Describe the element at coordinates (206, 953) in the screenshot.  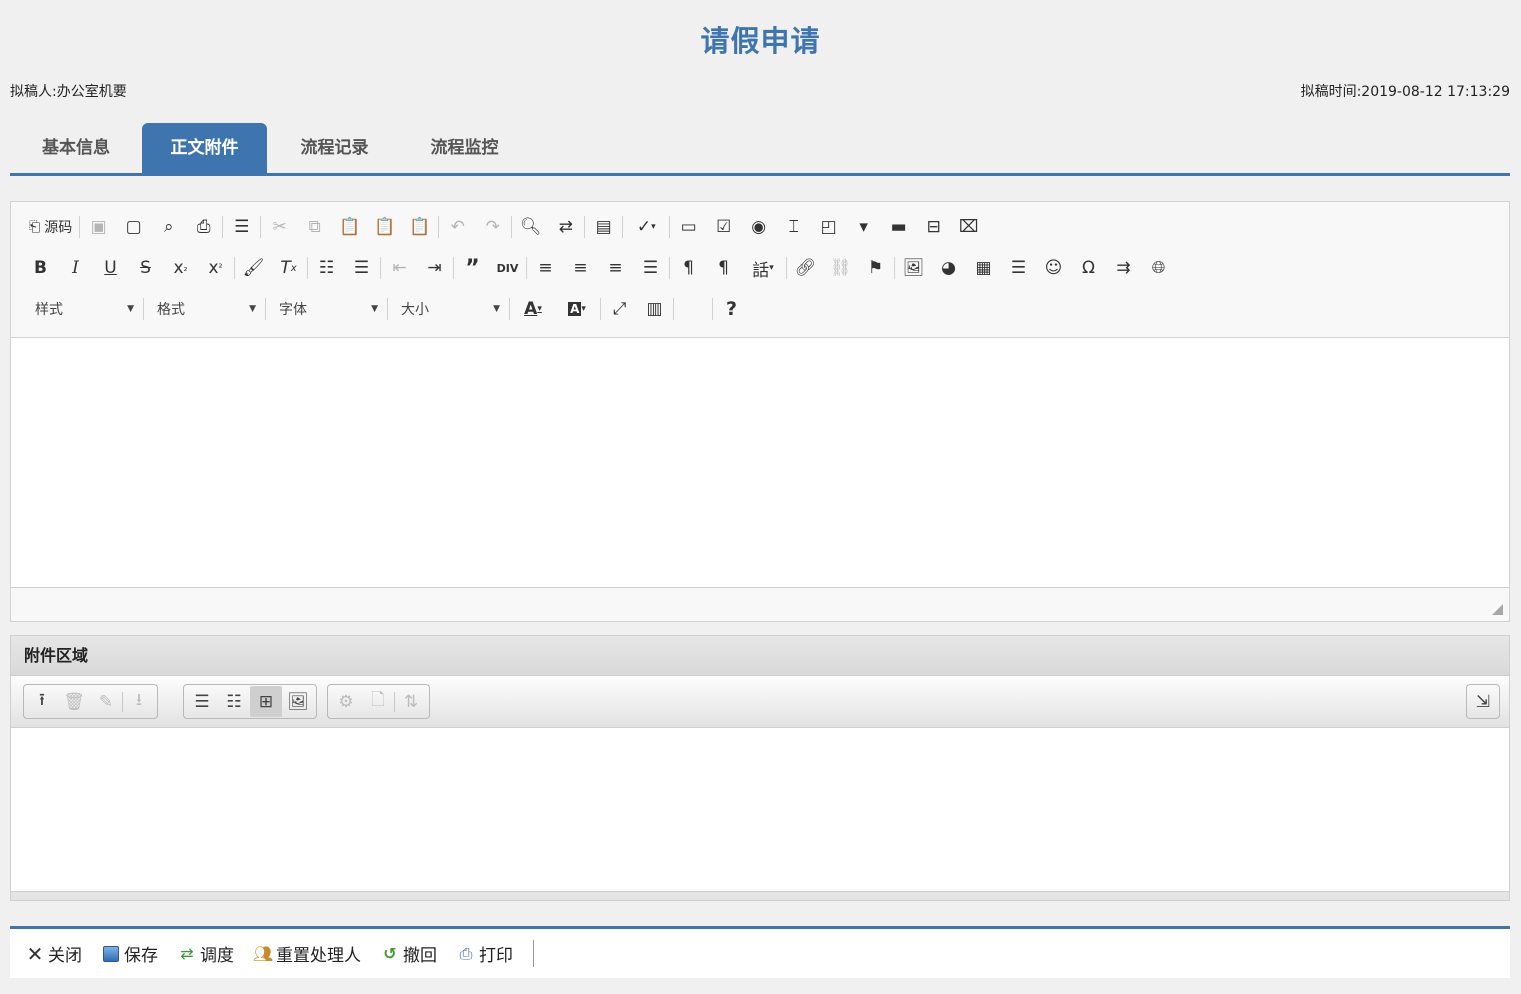
I see `dispatch-button: ⇄ 调度` at that location.